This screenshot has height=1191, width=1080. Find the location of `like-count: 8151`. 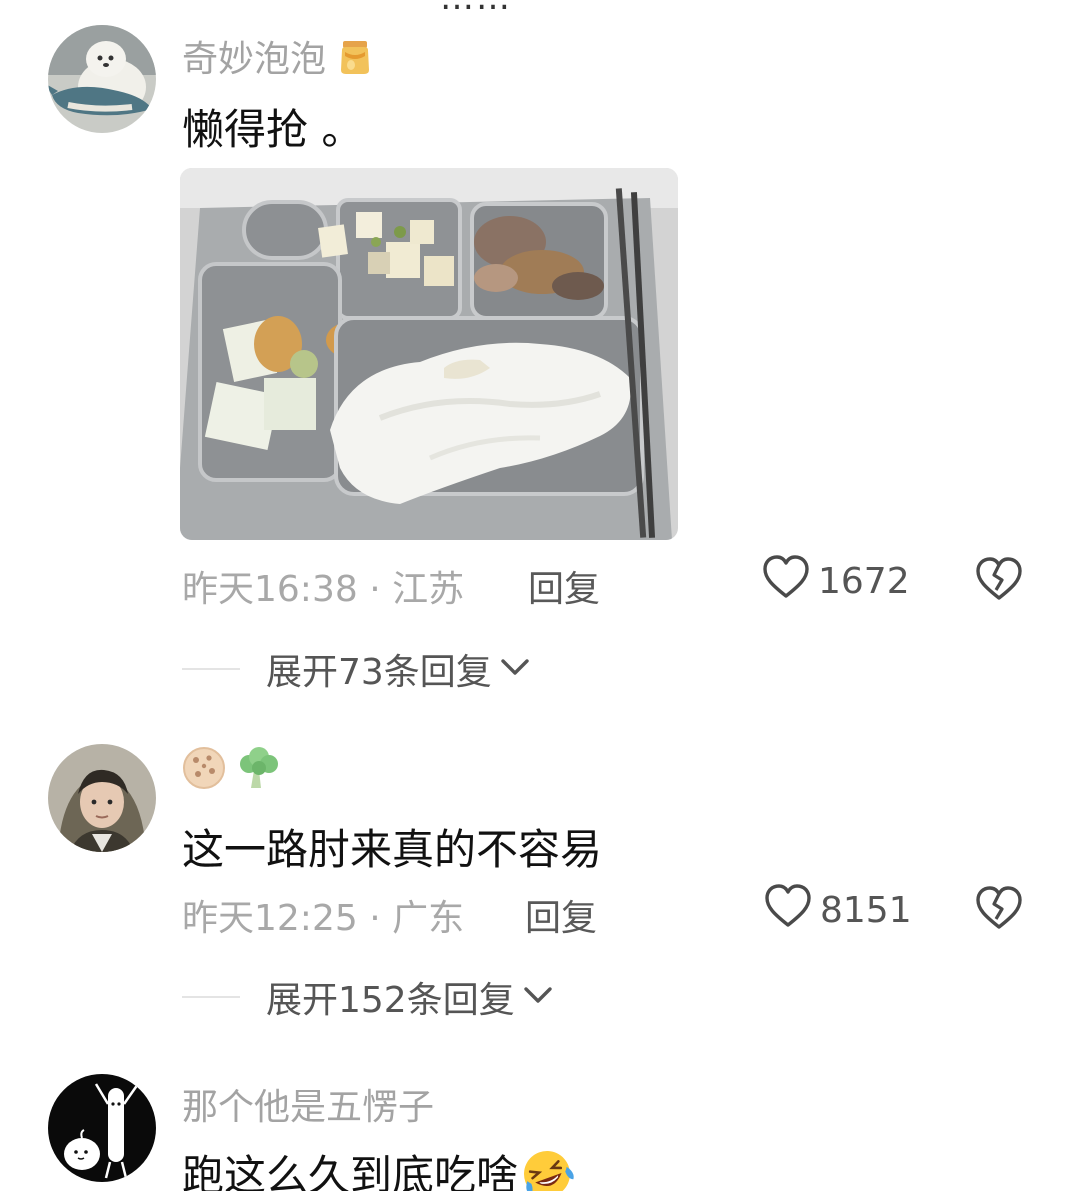

like-count: 8151 is located at coordinates (866, 910).